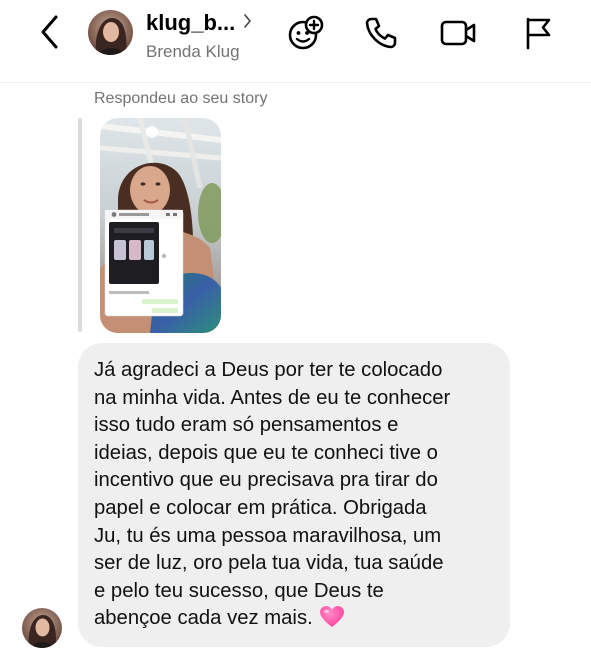  I want to click on report-button, so click(538, 33).